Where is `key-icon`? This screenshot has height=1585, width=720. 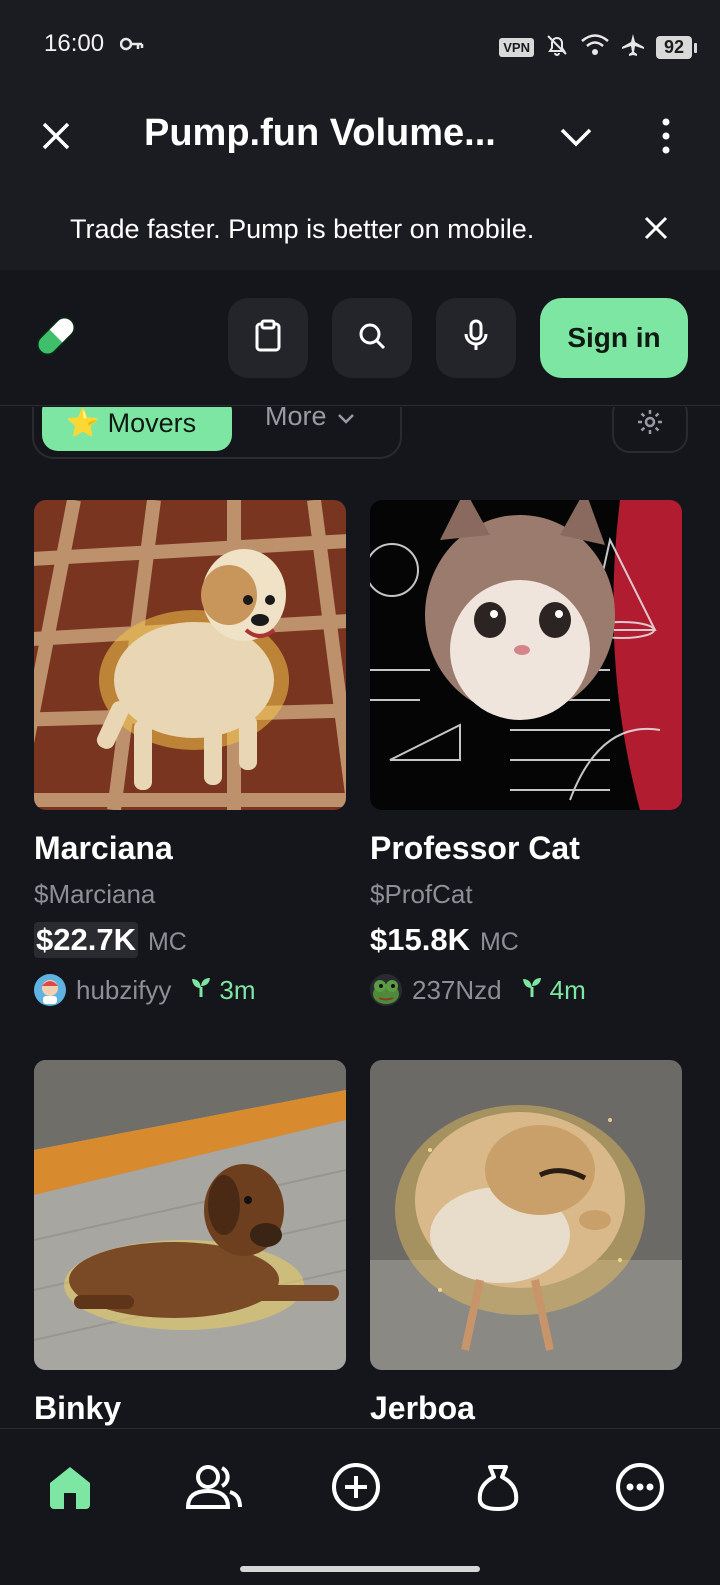 key-icon is located at coordinates (131, 46).